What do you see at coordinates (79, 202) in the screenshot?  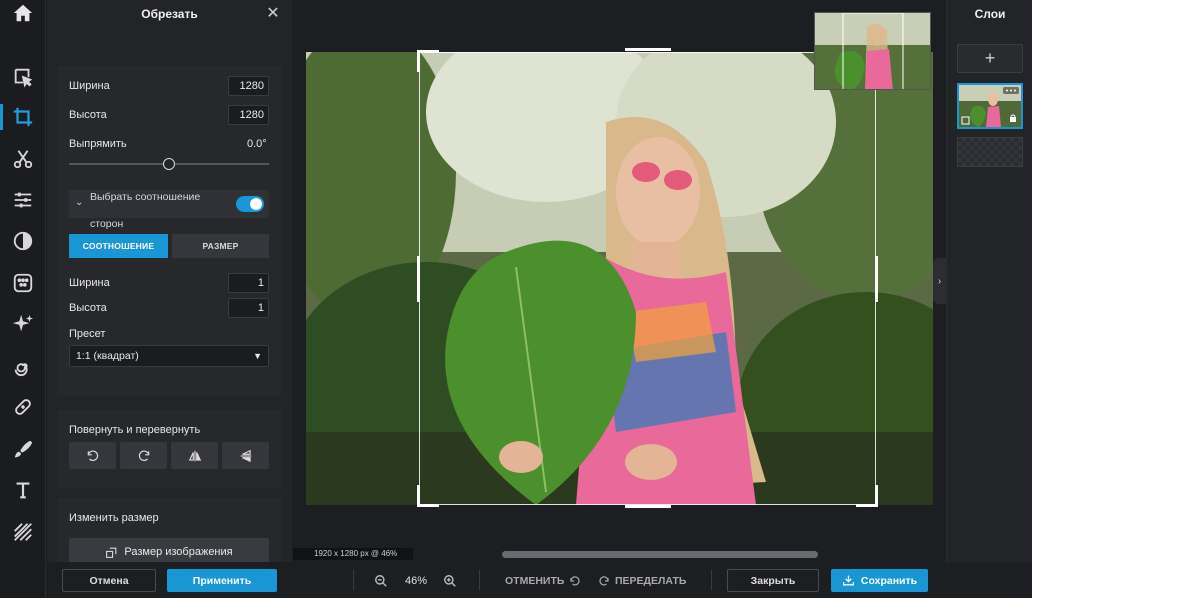 I see `chevron-down-icon: ⌄` at bounding box center [79, 202].